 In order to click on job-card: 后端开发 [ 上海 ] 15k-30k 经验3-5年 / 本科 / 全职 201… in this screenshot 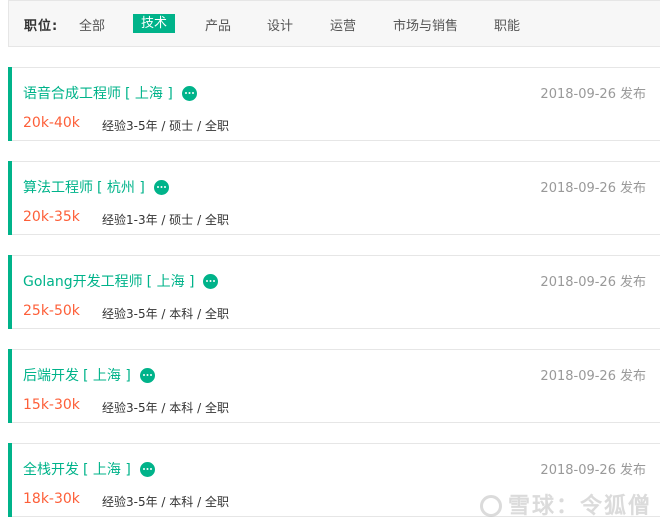, I will do `click(334, 386)`.